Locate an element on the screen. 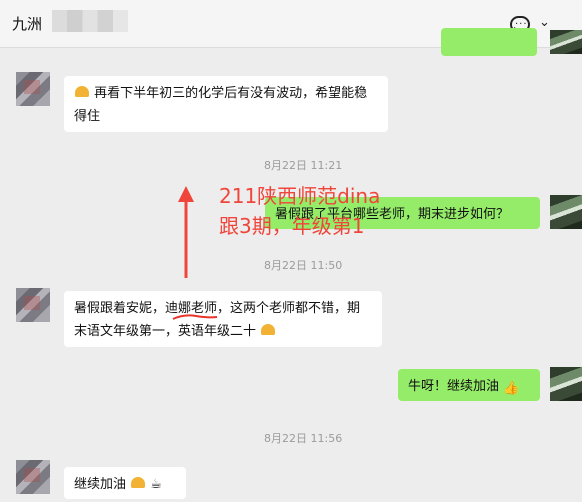 Image resolution: width=582 pixels, height=502 pixels. message-timestamp: 8月22日 11:21 is located at coordinates (303, 165).